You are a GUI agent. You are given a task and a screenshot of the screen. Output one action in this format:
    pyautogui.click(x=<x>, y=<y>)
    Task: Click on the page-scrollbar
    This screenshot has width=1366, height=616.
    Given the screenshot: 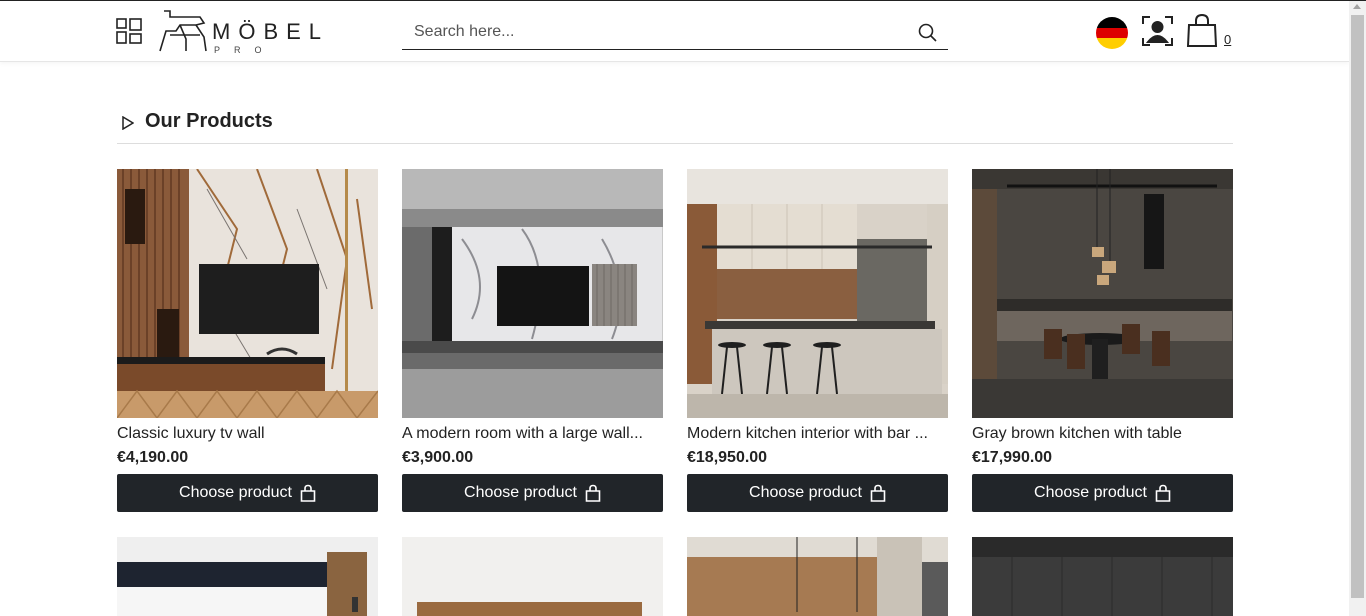 What is the action you would take?
    pyautogui.click(x=1357, y=308)
    